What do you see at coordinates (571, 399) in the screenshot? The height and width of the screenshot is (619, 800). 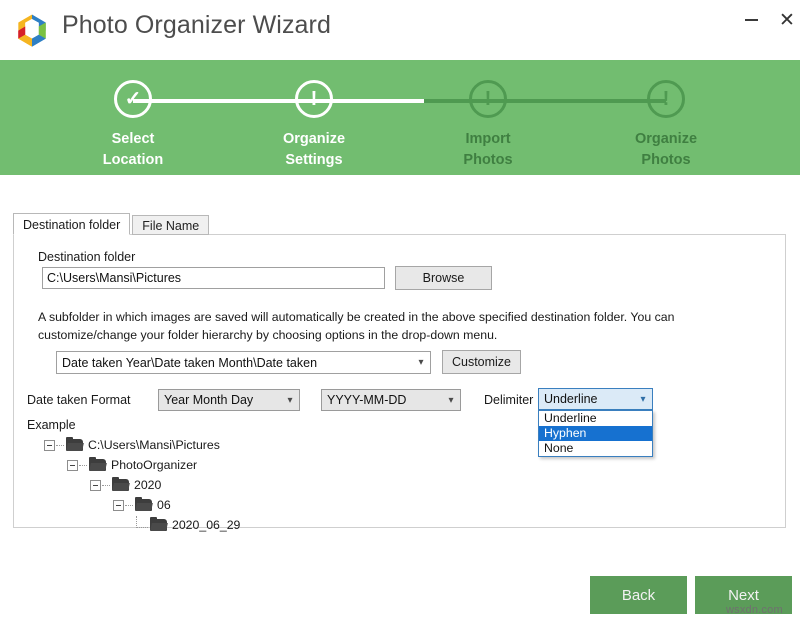 I see `delimiter-value: Underline` at bounding box center [571, 399].